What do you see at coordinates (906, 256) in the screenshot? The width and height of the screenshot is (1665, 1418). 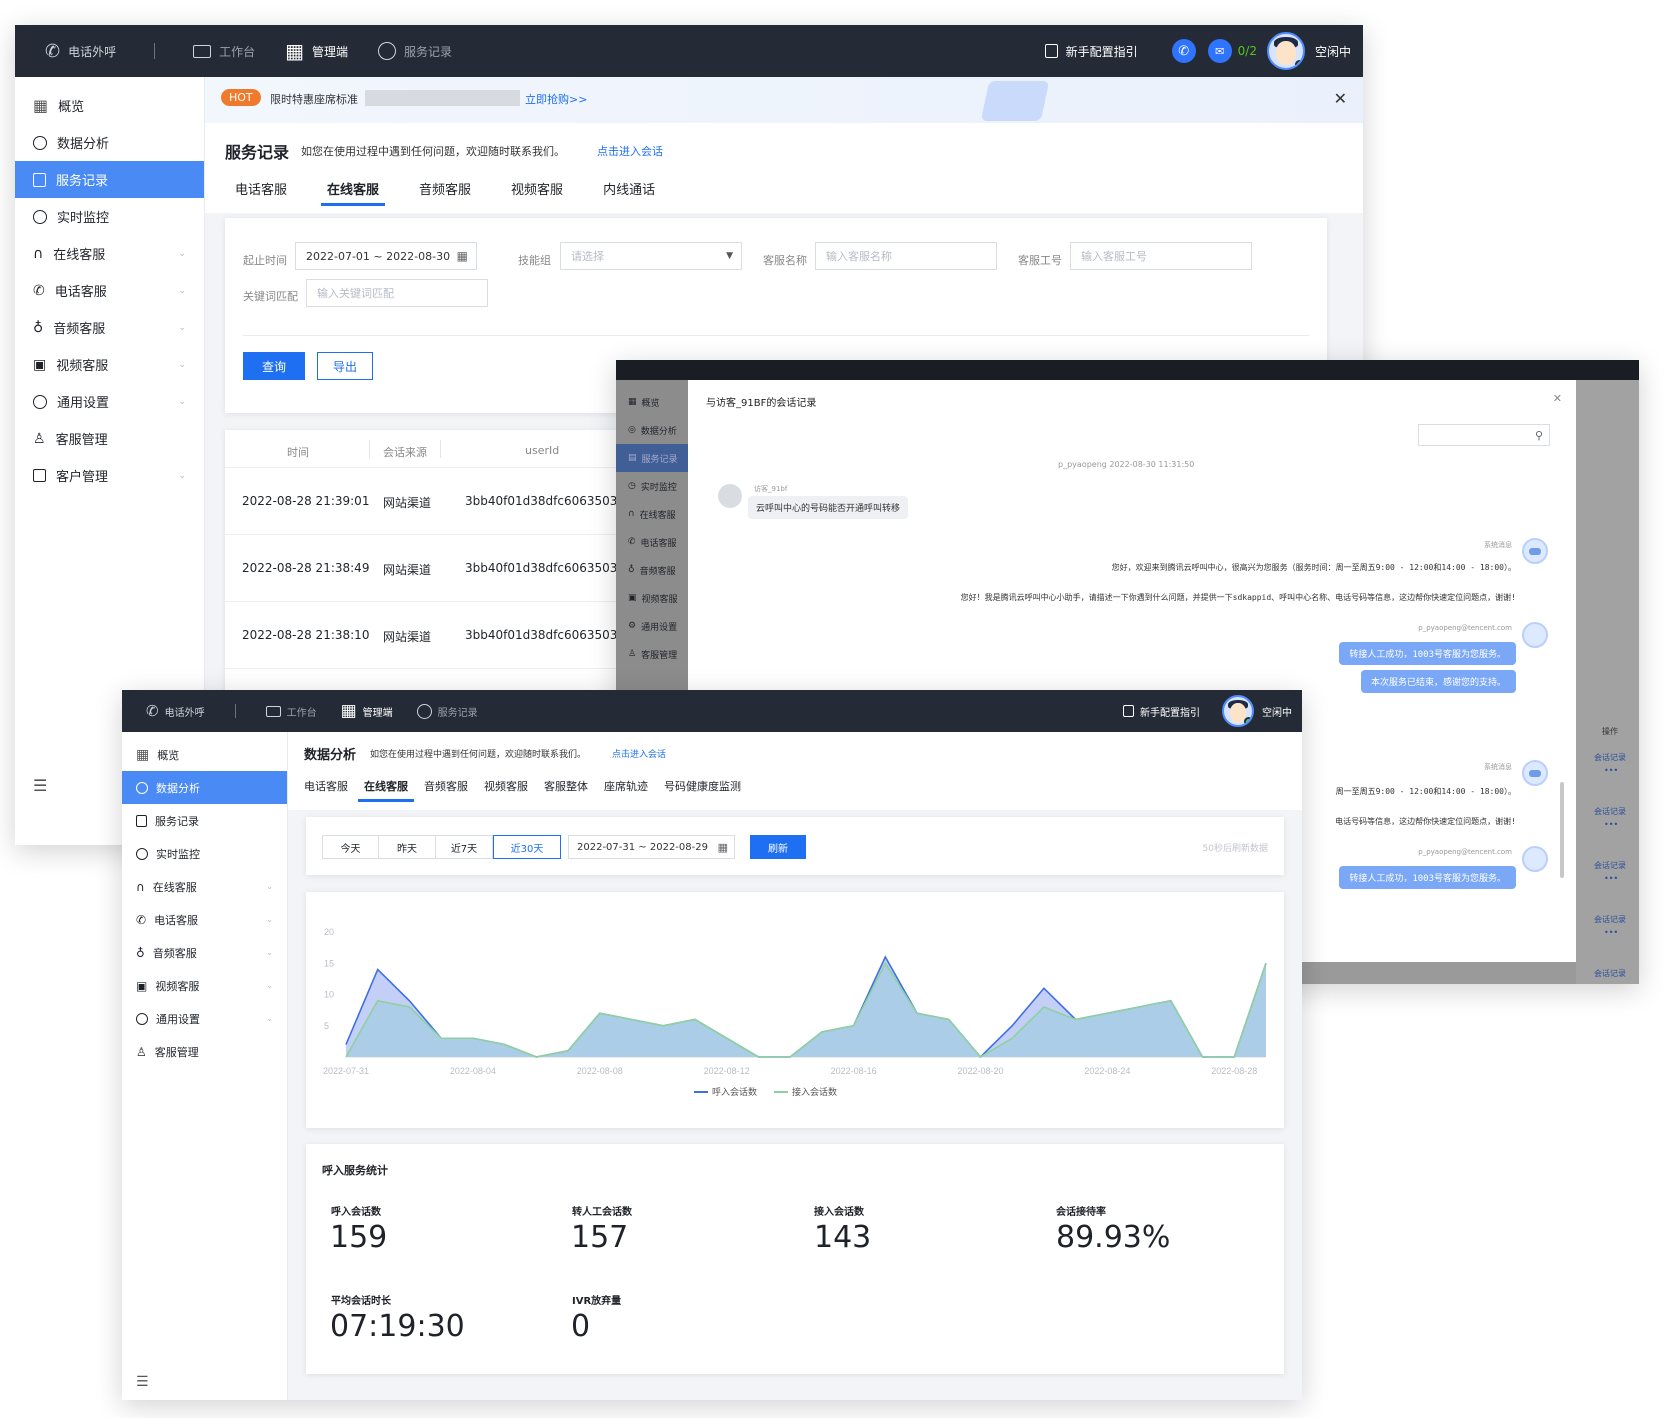 I see `agent-name-input: 输入客服名称` at bounding box center [906, 256].